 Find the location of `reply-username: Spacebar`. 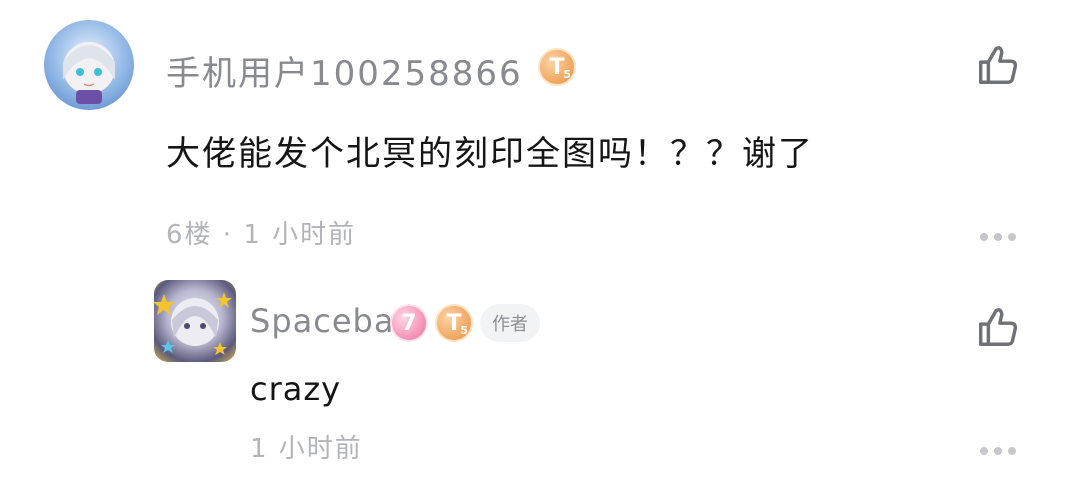

reply-username: Spacebar is located at coordinates (329, 321).